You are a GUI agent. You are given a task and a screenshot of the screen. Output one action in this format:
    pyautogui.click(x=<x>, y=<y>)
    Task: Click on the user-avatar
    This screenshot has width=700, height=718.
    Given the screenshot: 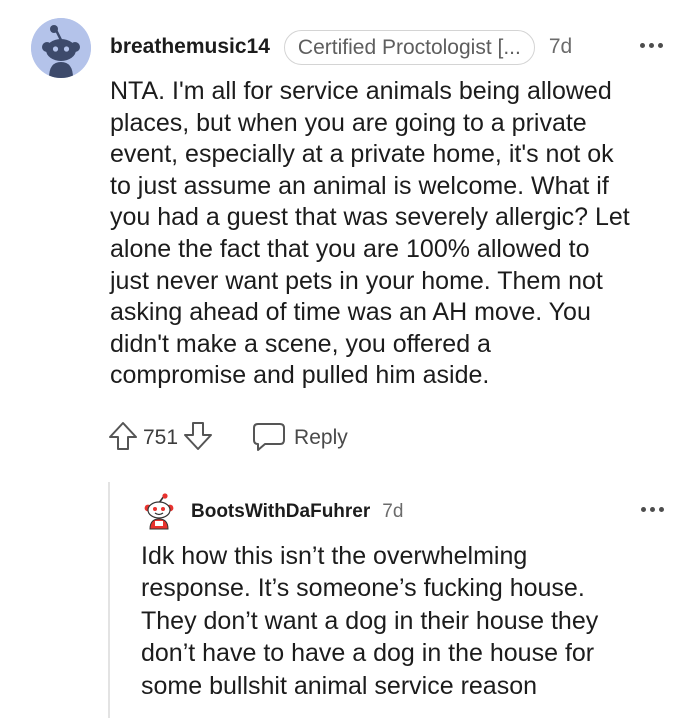 What is the action you would take?
    pyautogui.click(x=61, y=48)
    